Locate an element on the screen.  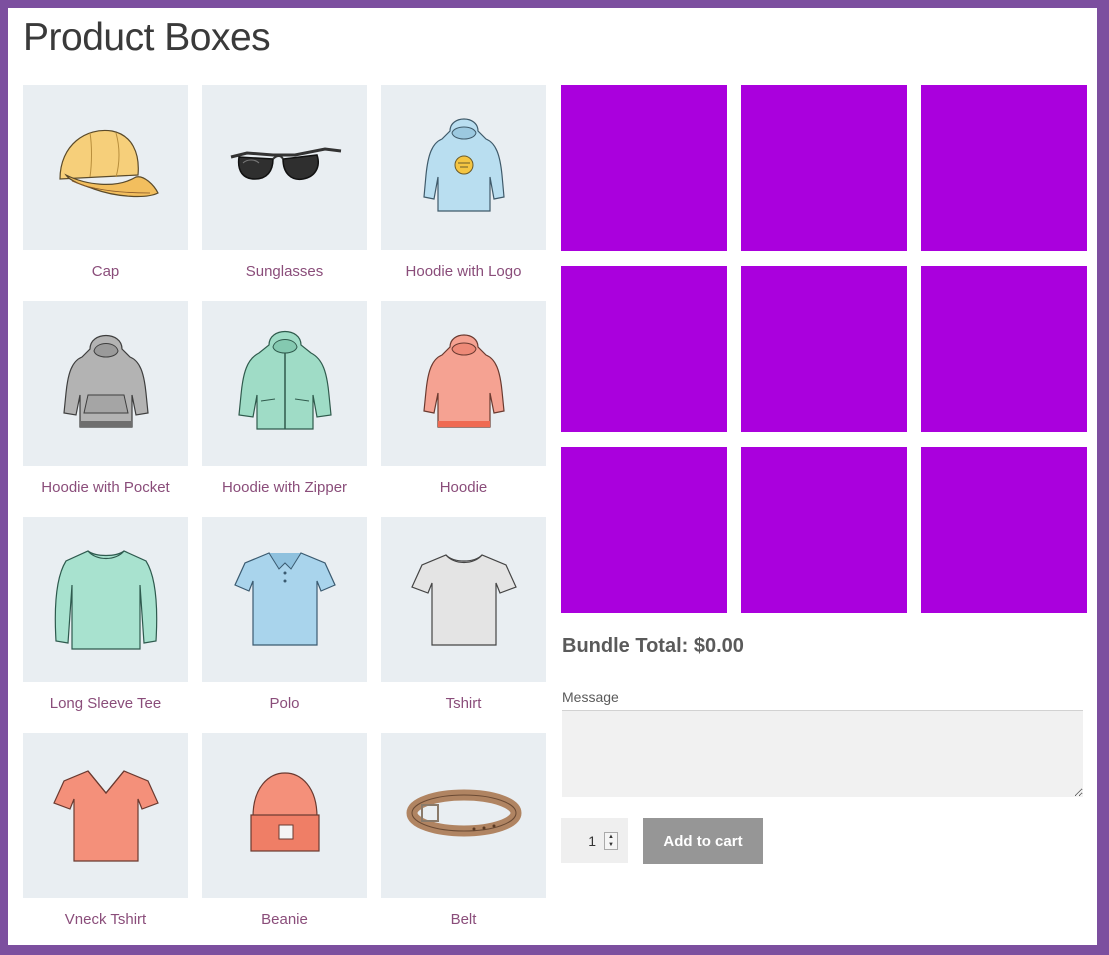
hoodie-icon is located at coordinates (464, 383).